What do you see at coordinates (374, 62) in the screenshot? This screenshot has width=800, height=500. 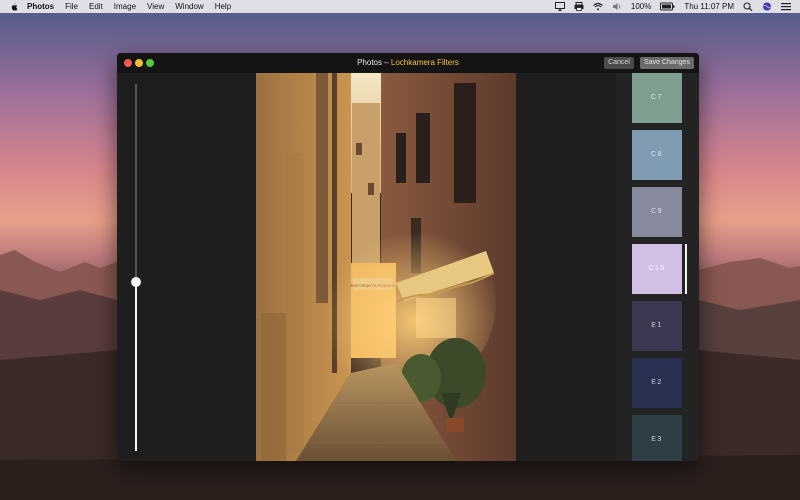 I see `window-title-app: Photos –` at bounding box center [374, 62].